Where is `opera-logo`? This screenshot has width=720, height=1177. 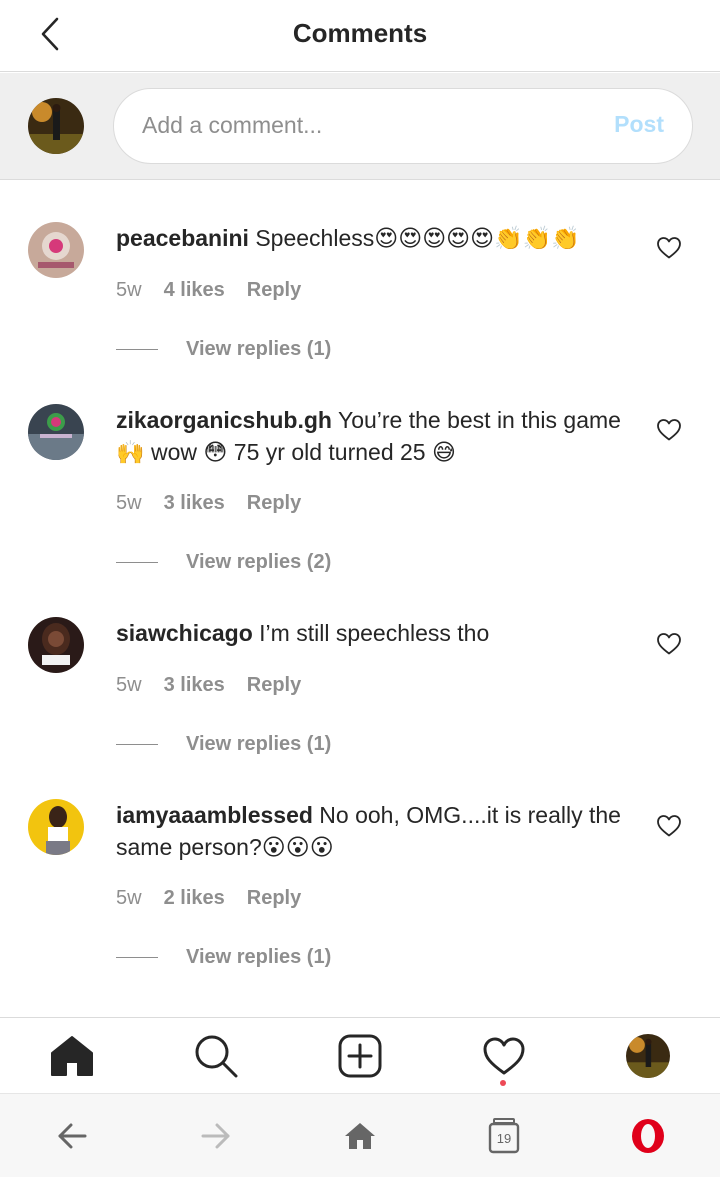
opera-logo is located at coordinates (648, 1136).